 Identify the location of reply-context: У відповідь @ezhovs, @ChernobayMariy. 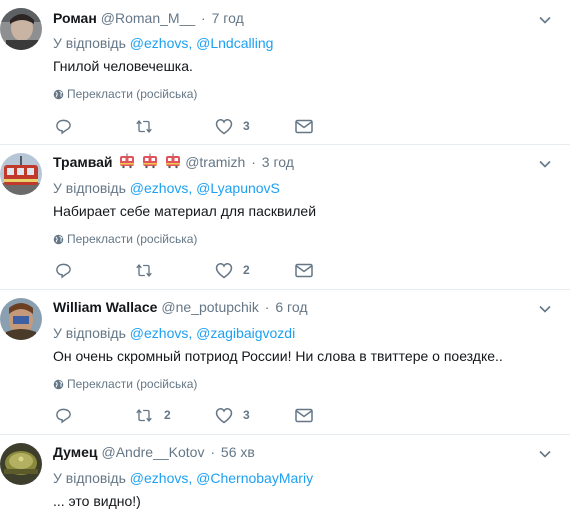
(183, 478).